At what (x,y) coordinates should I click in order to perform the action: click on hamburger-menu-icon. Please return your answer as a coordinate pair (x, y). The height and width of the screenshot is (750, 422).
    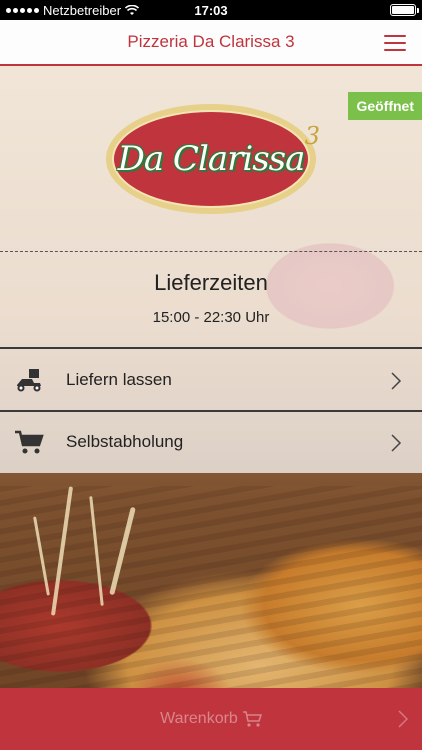
    Looking at the image, I should click on (395, 43).